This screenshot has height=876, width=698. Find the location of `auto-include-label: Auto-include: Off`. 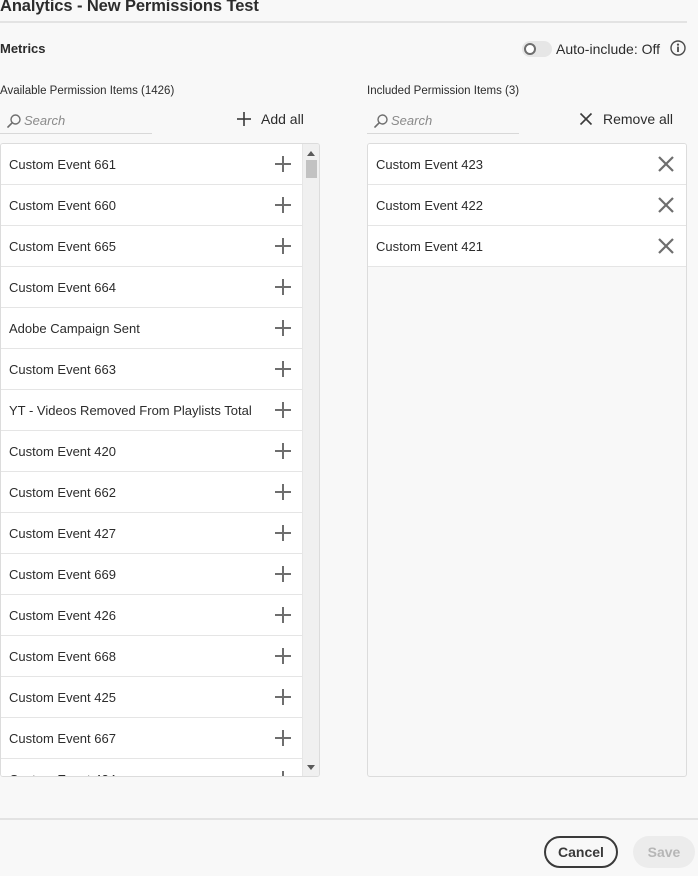

auto-include-label: Auto-include: Off is located at coordinates (608, 49).